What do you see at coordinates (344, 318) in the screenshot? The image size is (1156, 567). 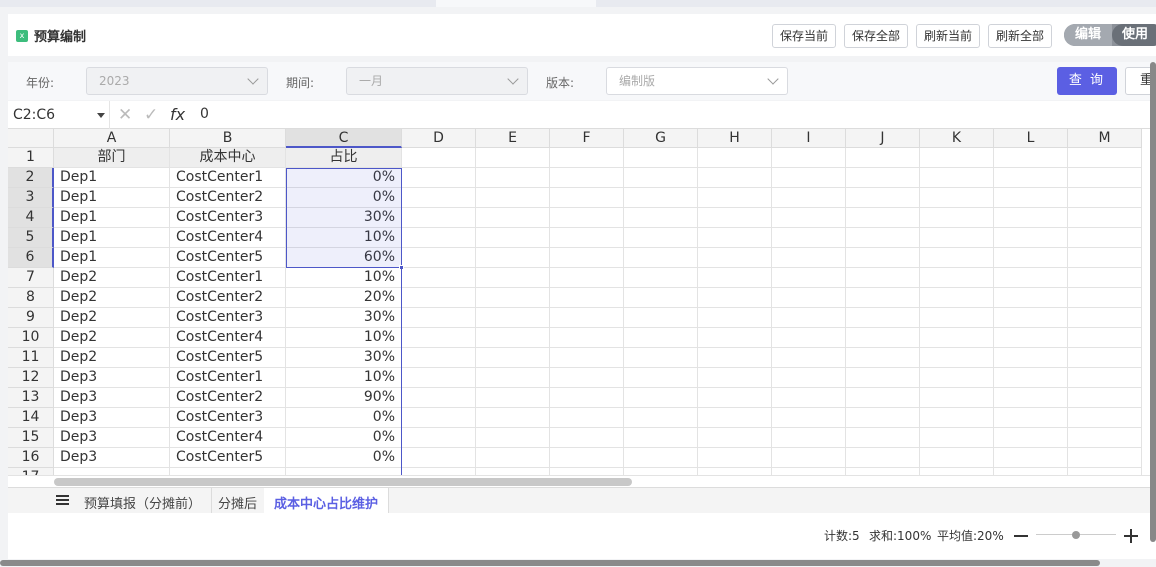 I see `cell-c9: 30%` at bounding box center [344, 318].